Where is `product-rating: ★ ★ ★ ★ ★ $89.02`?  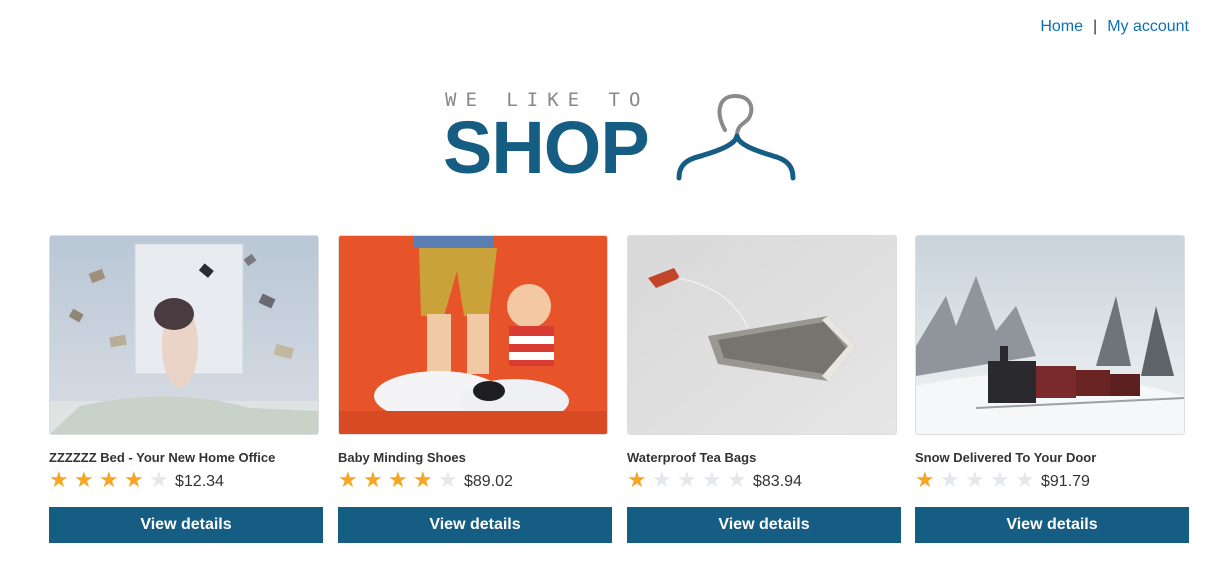 product-rating: ★ ★ ★ ★ ★ $89.02 is located at coordinates (475, 480).